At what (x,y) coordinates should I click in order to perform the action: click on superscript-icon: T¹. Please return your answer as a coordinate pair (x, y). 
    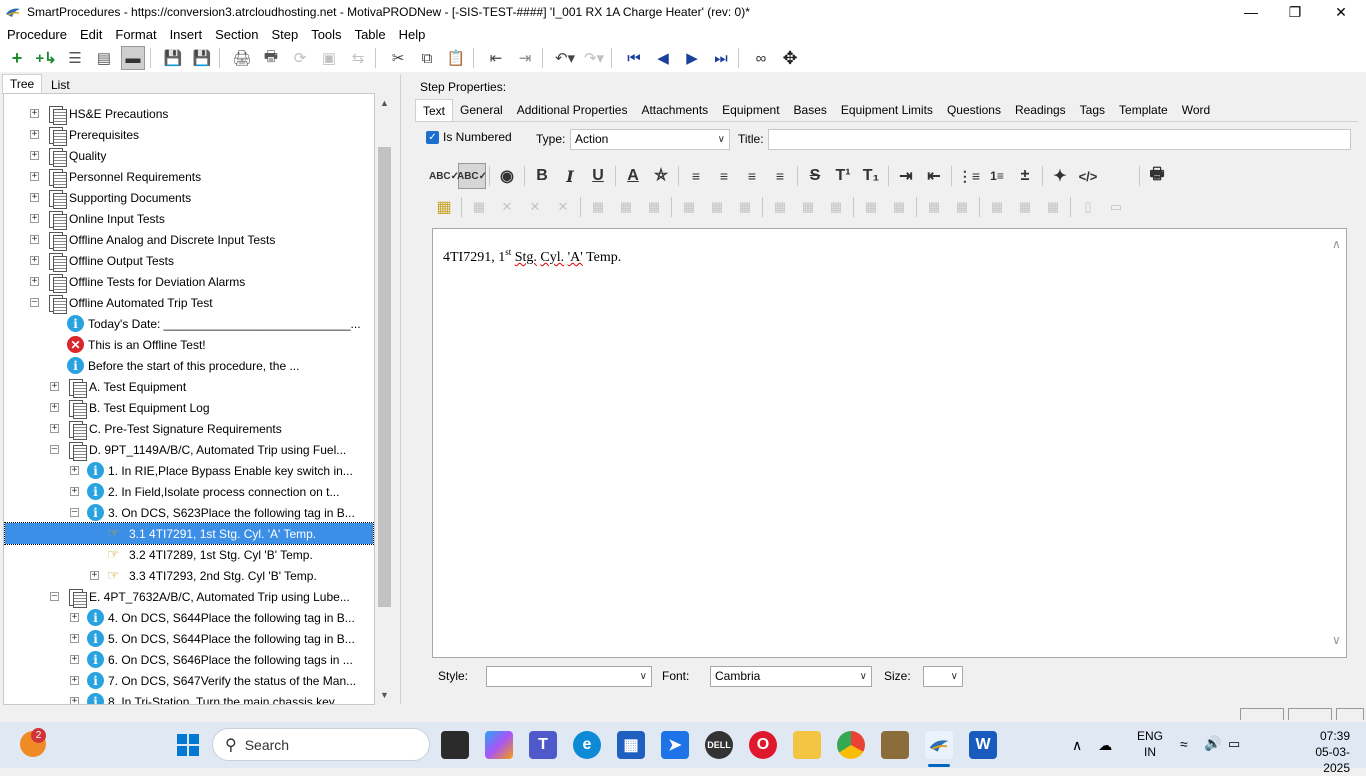
    Looking at the image, I should click on (843, 176).